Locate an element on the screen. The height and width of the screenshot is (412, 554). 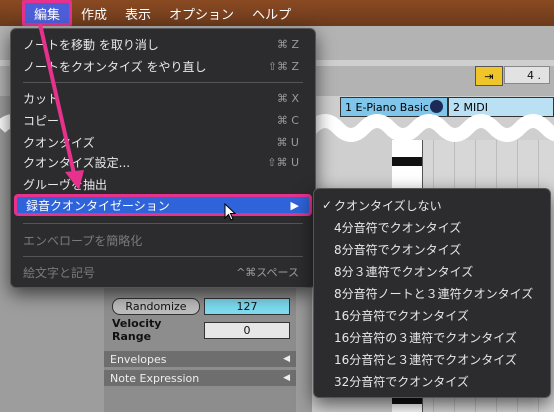
mouse-cursor-icon is located at coordinates (230, 212).